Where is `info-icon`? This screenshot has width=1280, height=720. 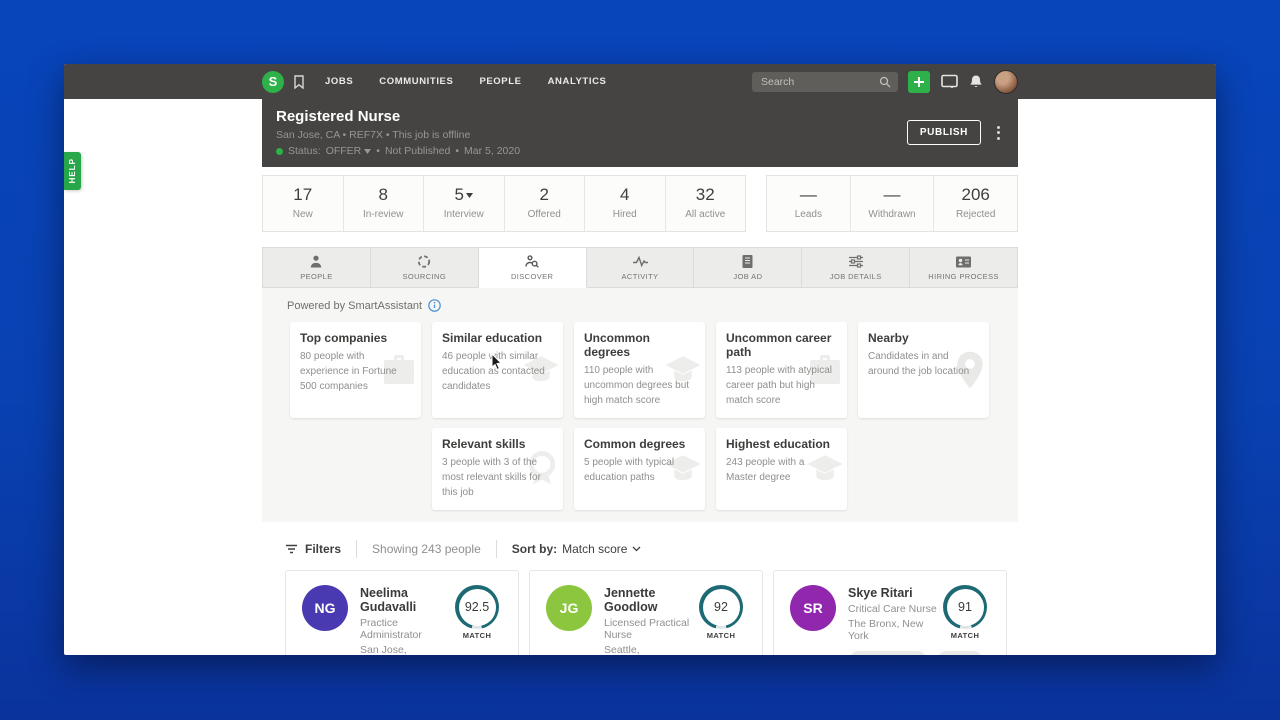 info-icon is located at coordinates (434, 305).